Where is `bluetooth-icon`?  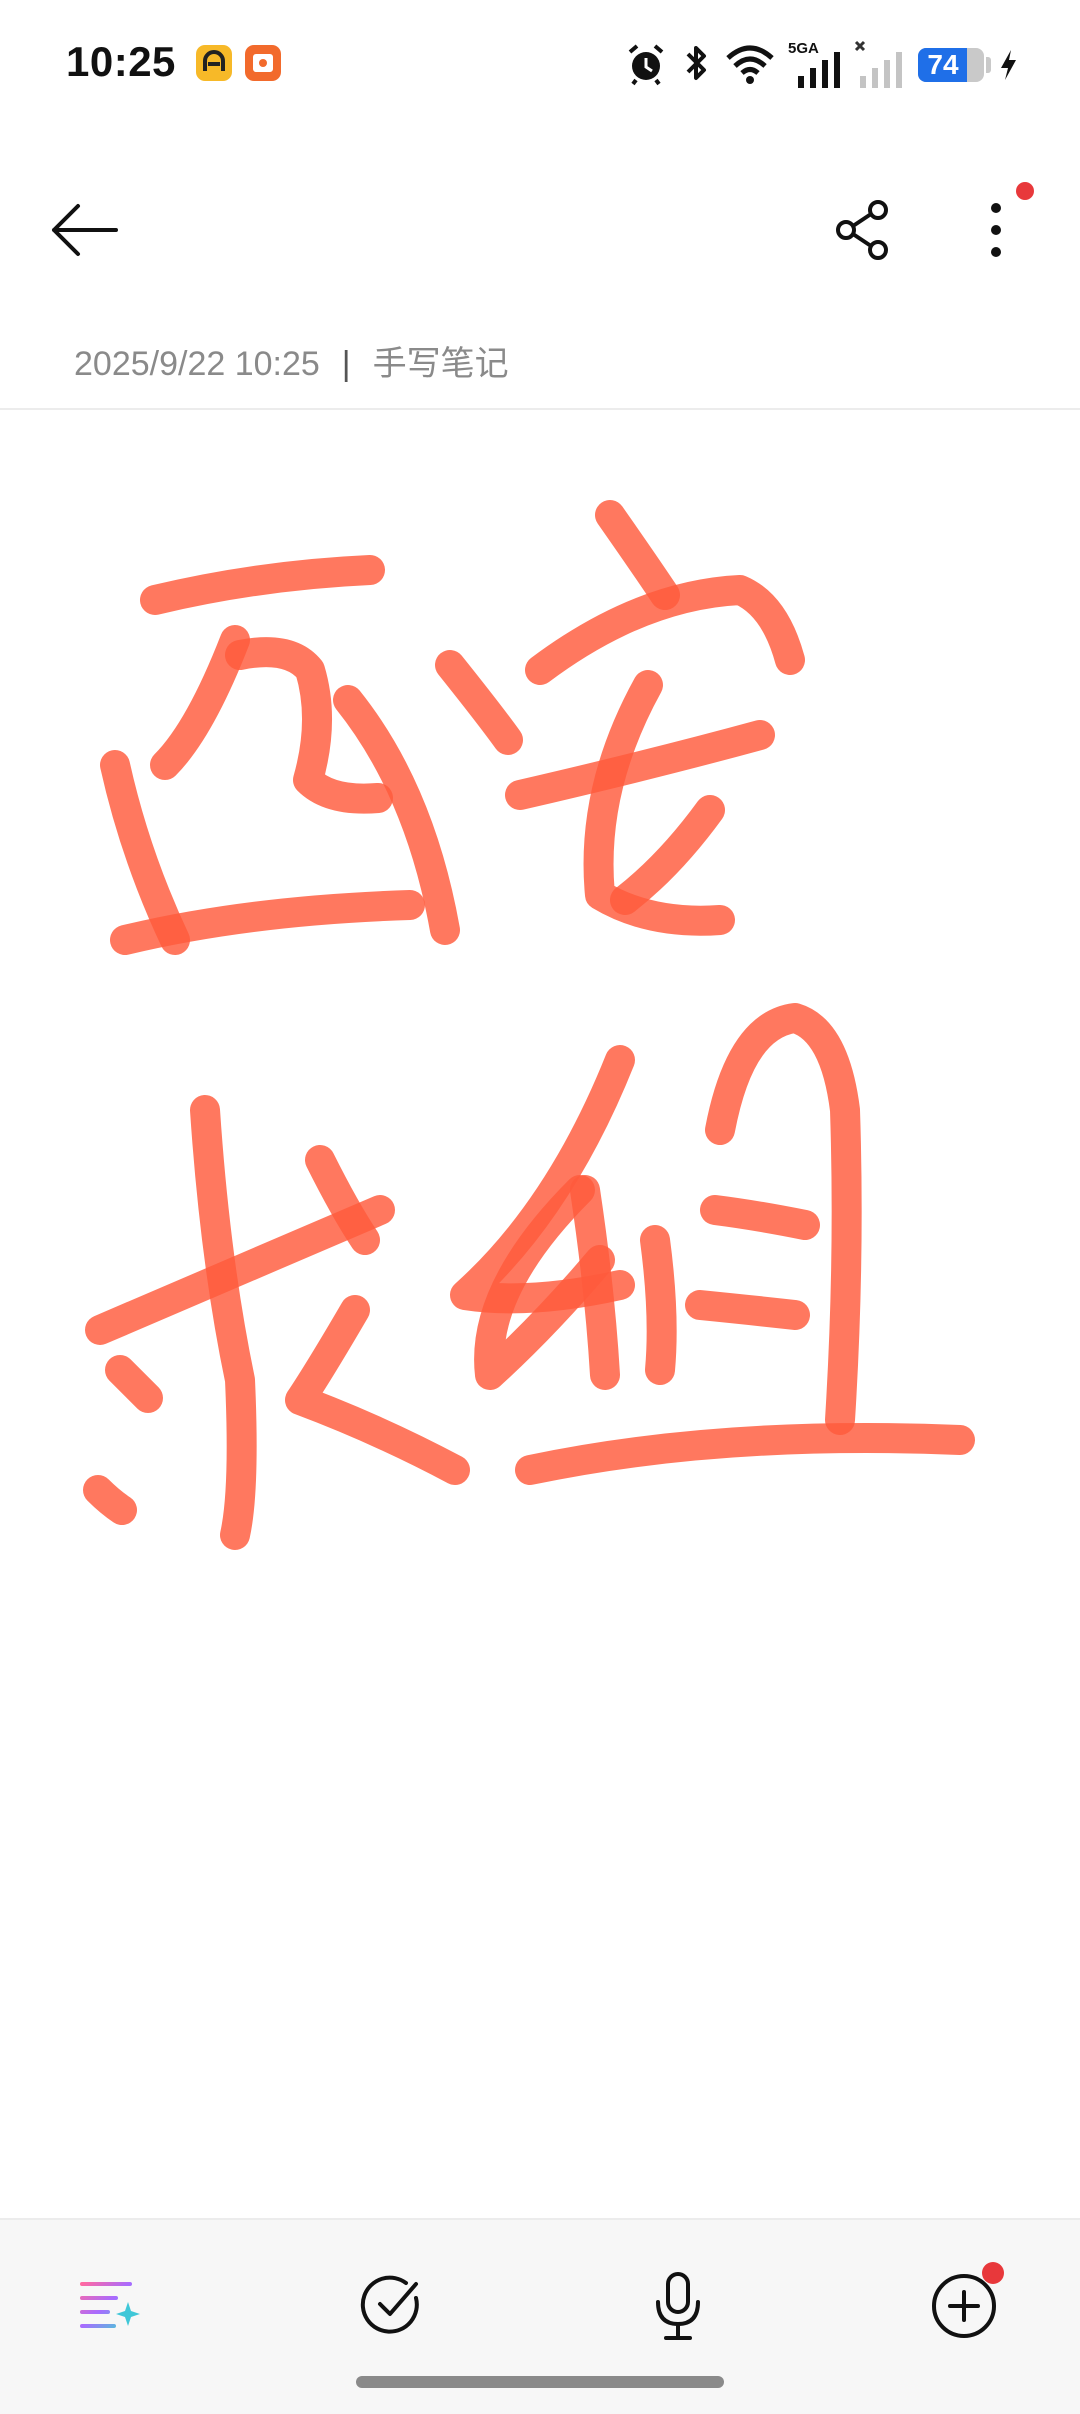 bluetooth-icon is located at coordinates (696, 63).